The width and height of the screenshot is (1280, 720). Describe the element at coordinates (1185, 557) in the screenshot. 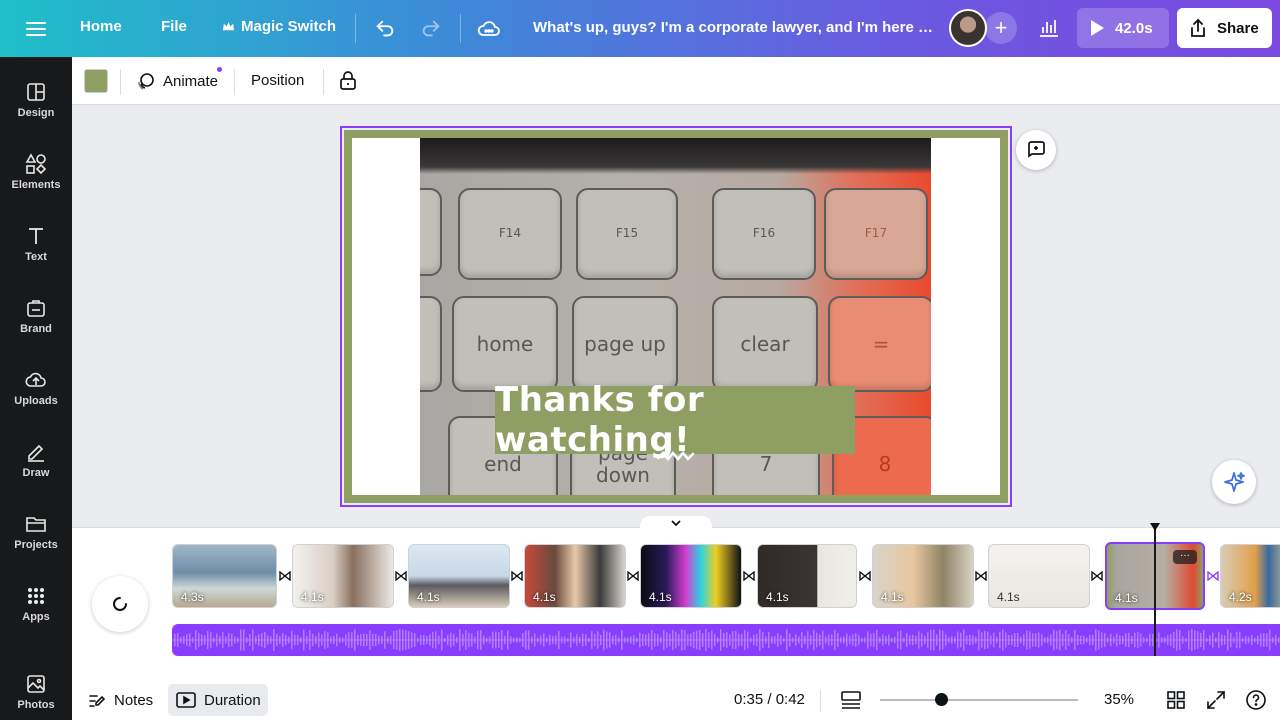

I see `more-options-icon: ···` at that location.